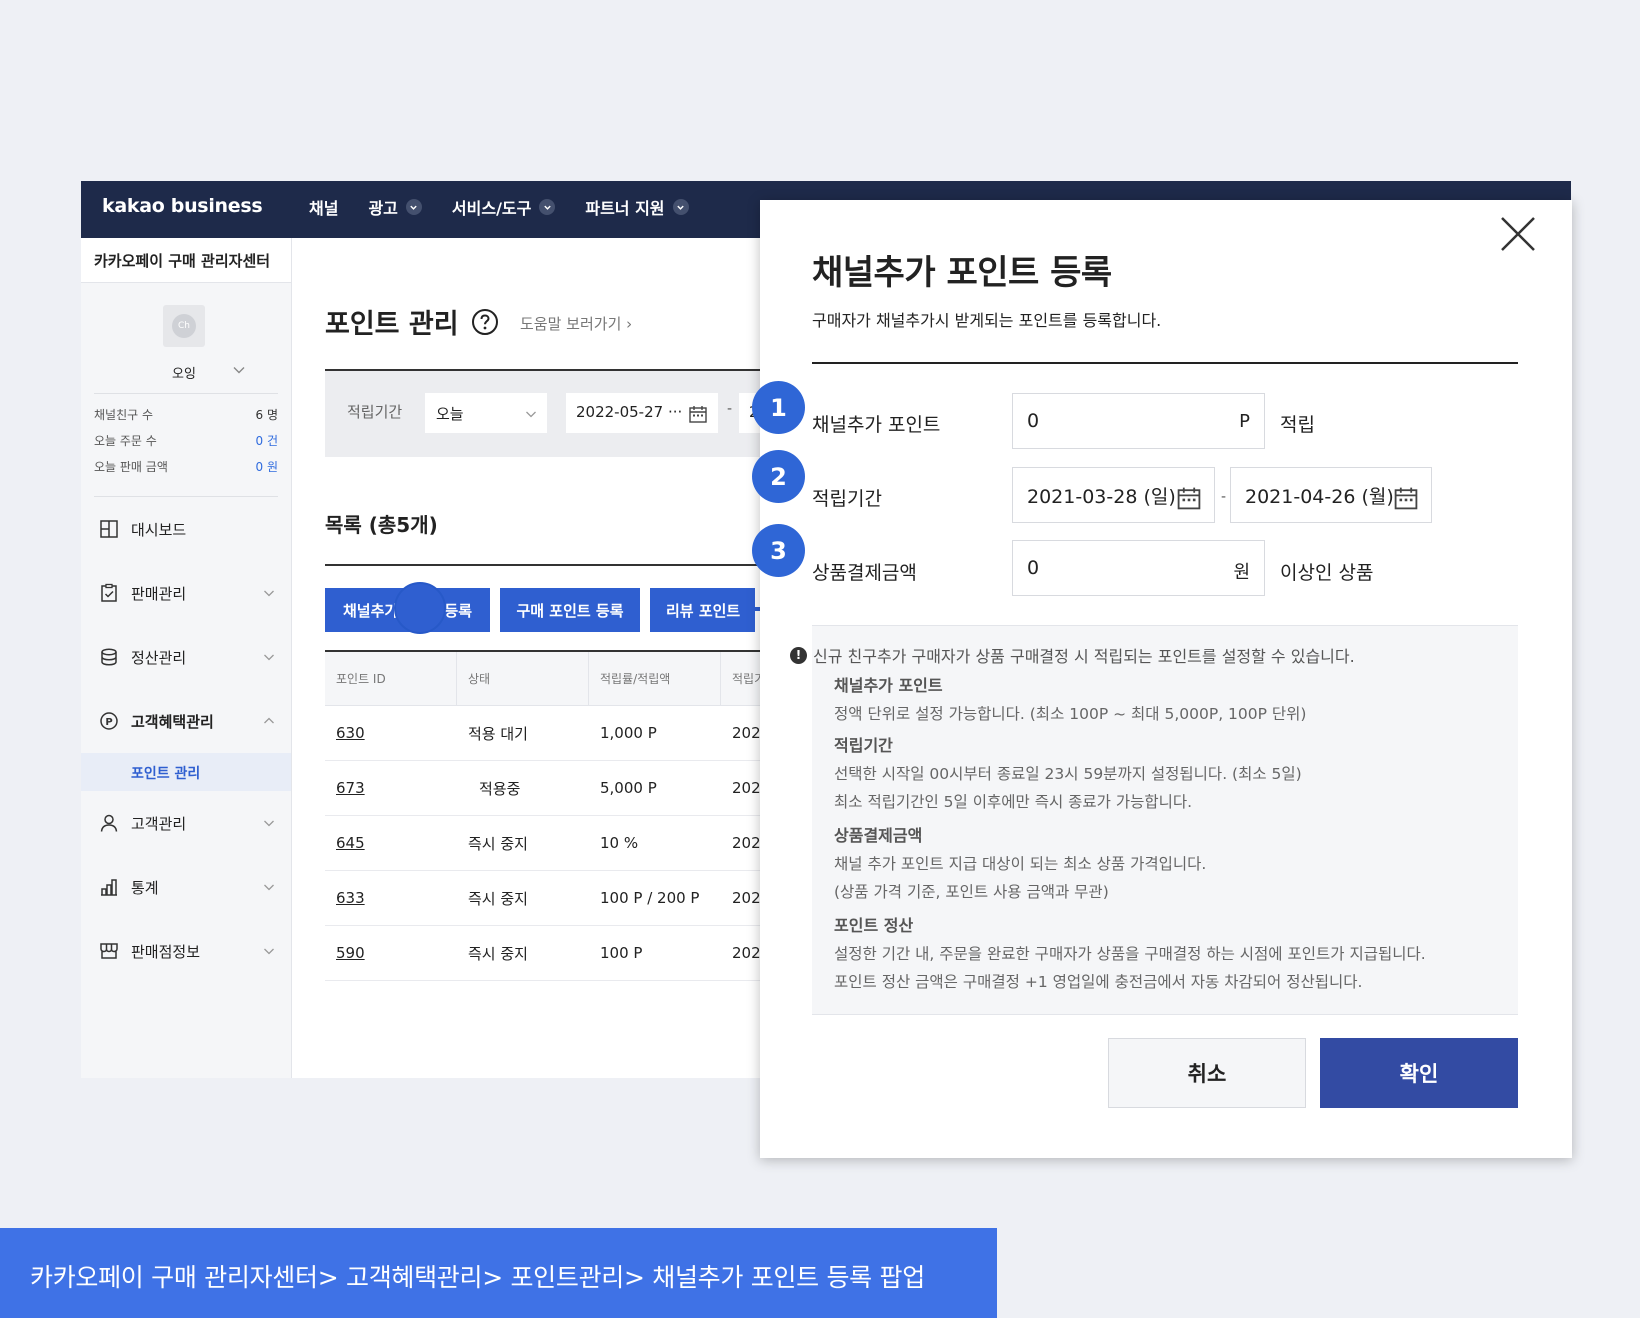 The image size is (1640, 1318). What do you see at coordinates (570, 610) in the screenshot?
I see `tab-purchase-point: 구매 포인트 등록` at bounding box center [570, 610].